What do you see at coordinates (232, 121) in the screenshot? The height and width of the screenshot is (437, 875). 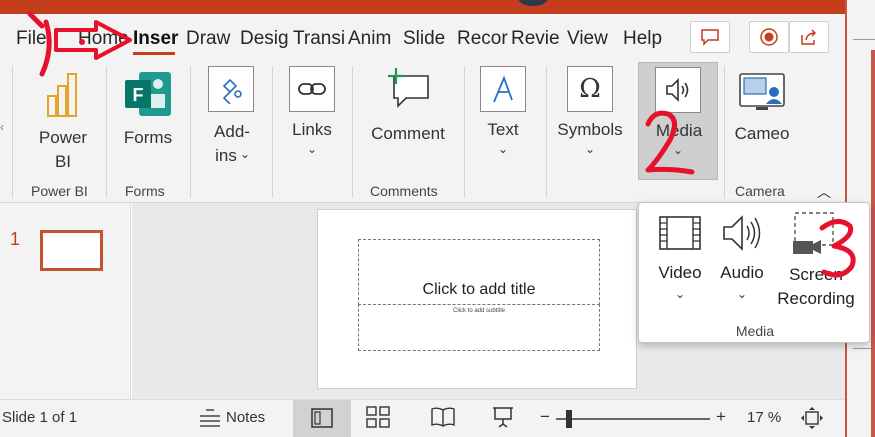 I see `add-ins-button: Add- ins ⌄` at bounding box center [232, 121].